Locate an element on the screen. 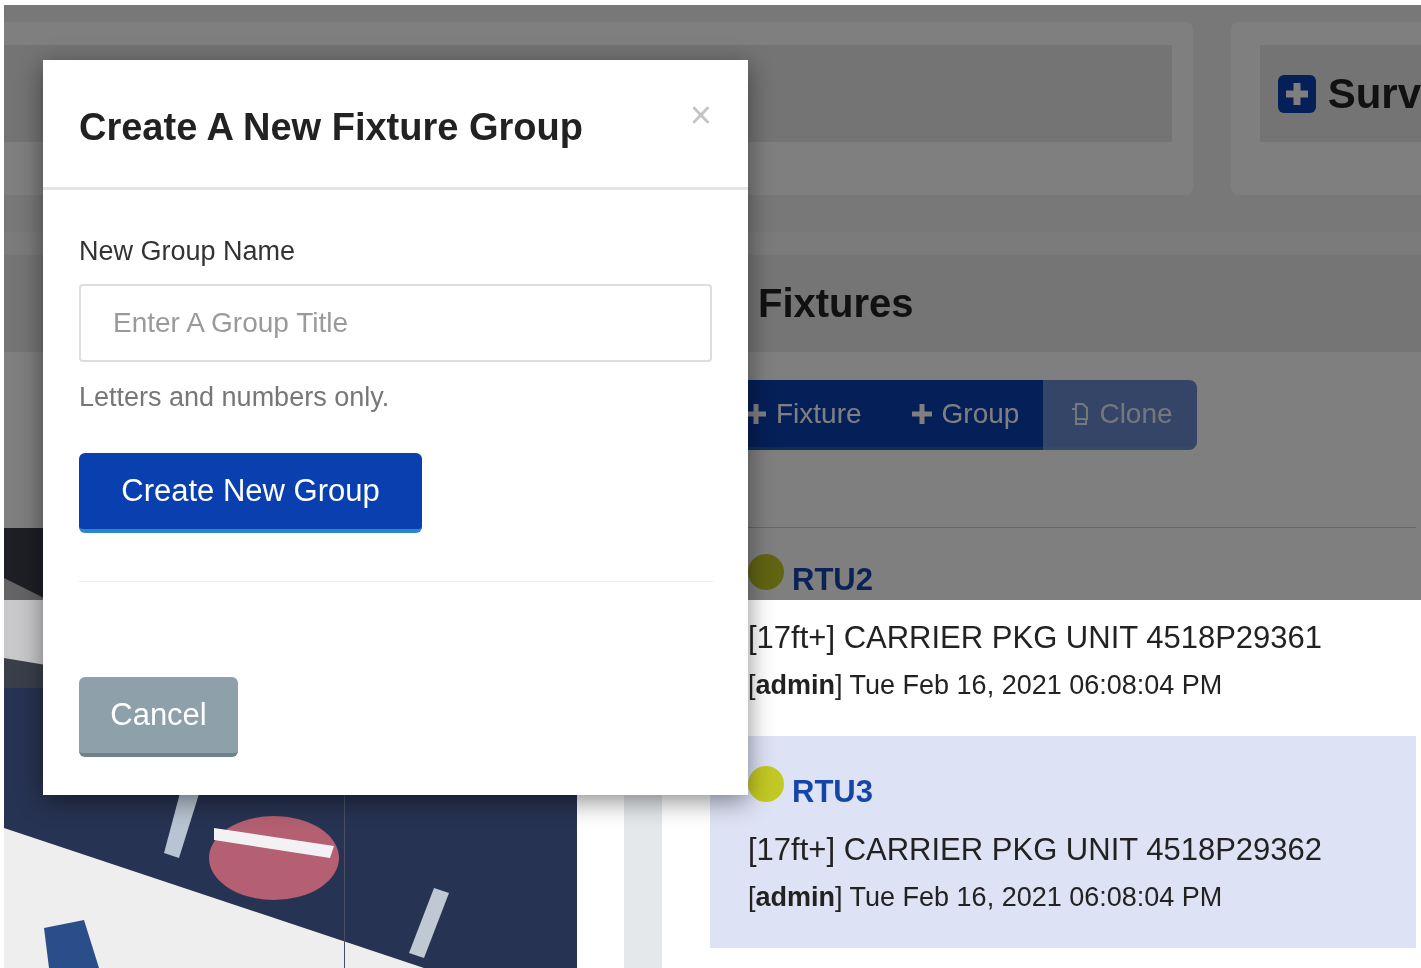 The image size is (1421, 968). dialog-title: Create A New Fixture Group is located at coordinates (331, 127).